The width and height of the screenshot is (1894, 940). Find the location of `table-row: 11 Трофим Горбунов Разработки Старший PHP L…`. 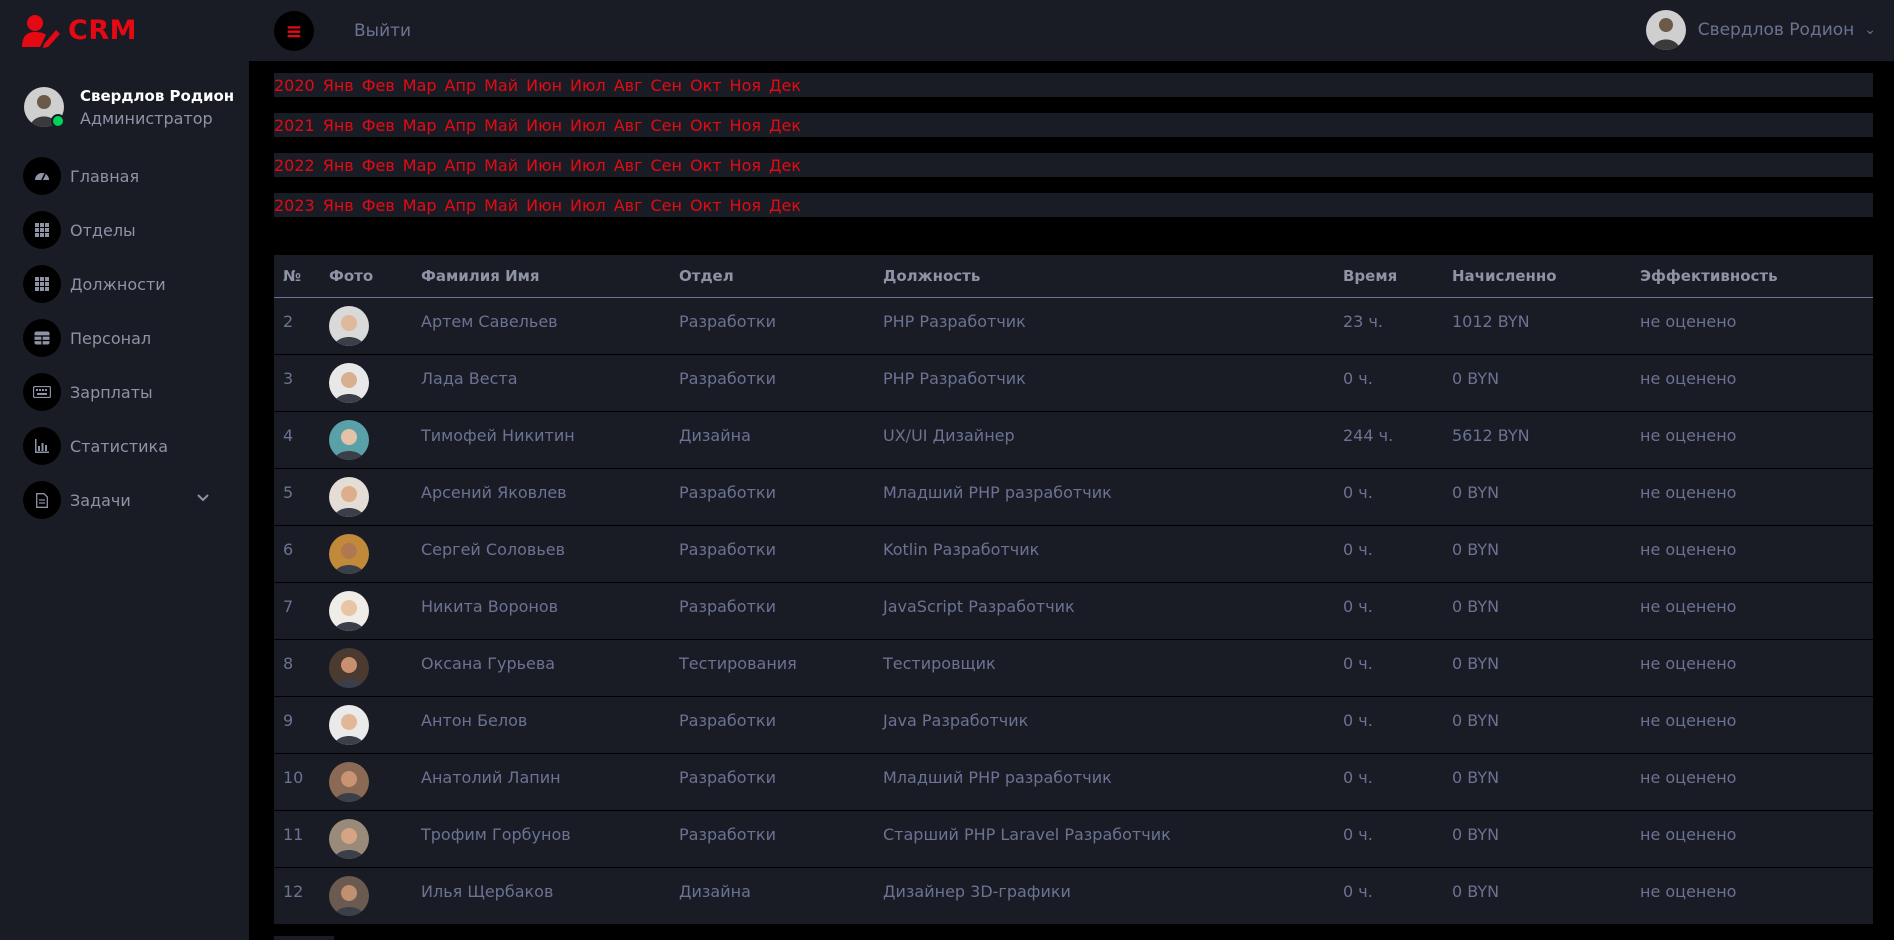

table-row: 11 Трофим Горбунов Разработки Старший PHP L… is located at coordinates (1073, 839).